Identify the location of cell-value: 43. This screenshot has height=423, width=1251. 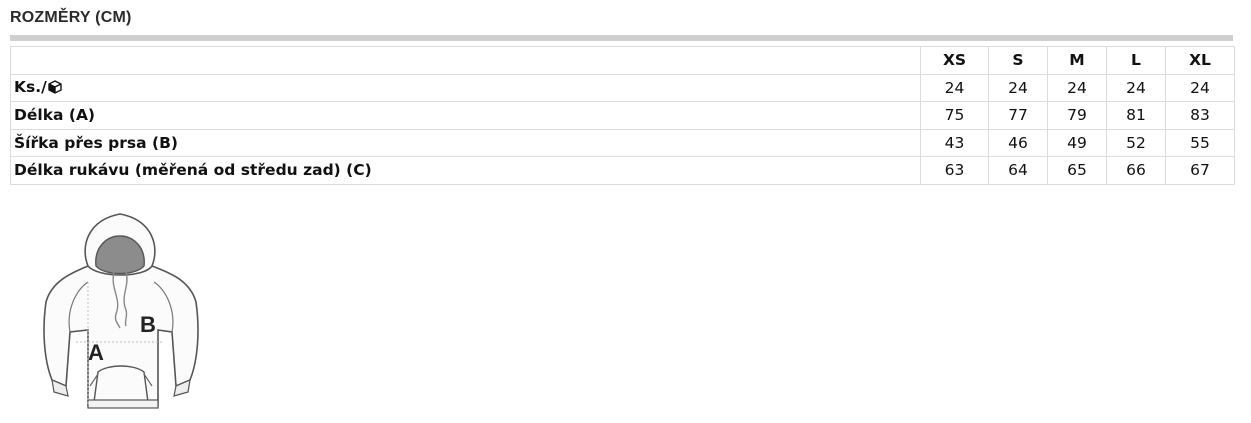
(954, 142).